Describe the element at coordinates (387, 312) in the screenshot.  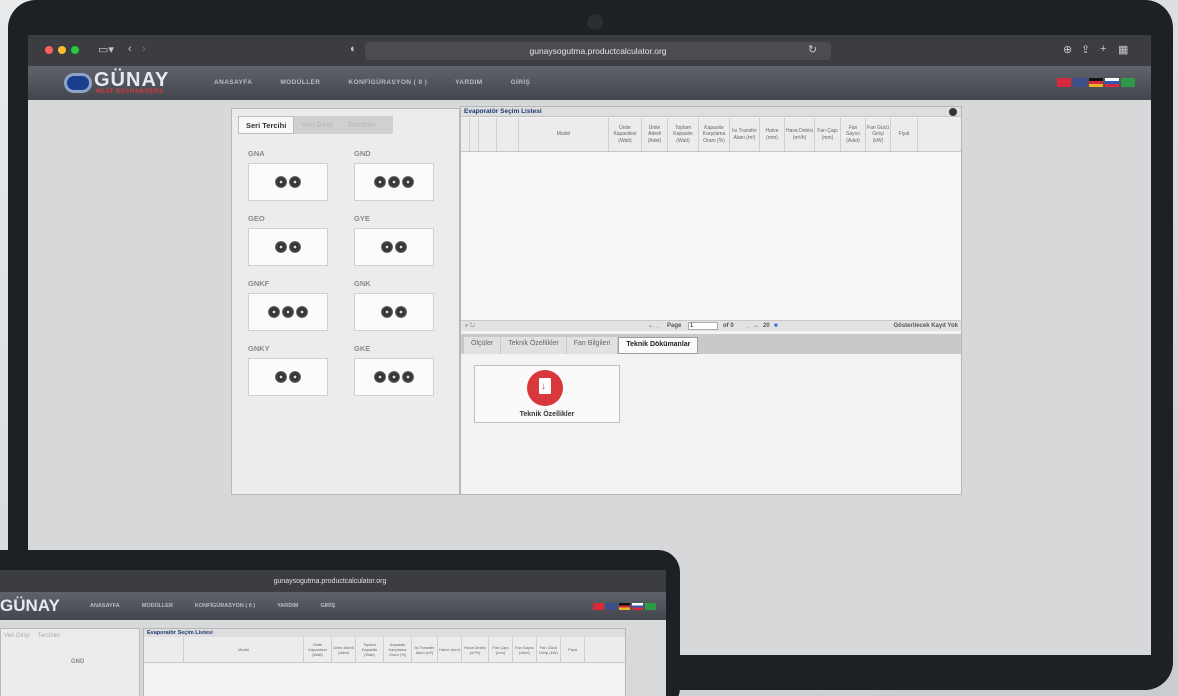
I see `fan-icon` at that location.